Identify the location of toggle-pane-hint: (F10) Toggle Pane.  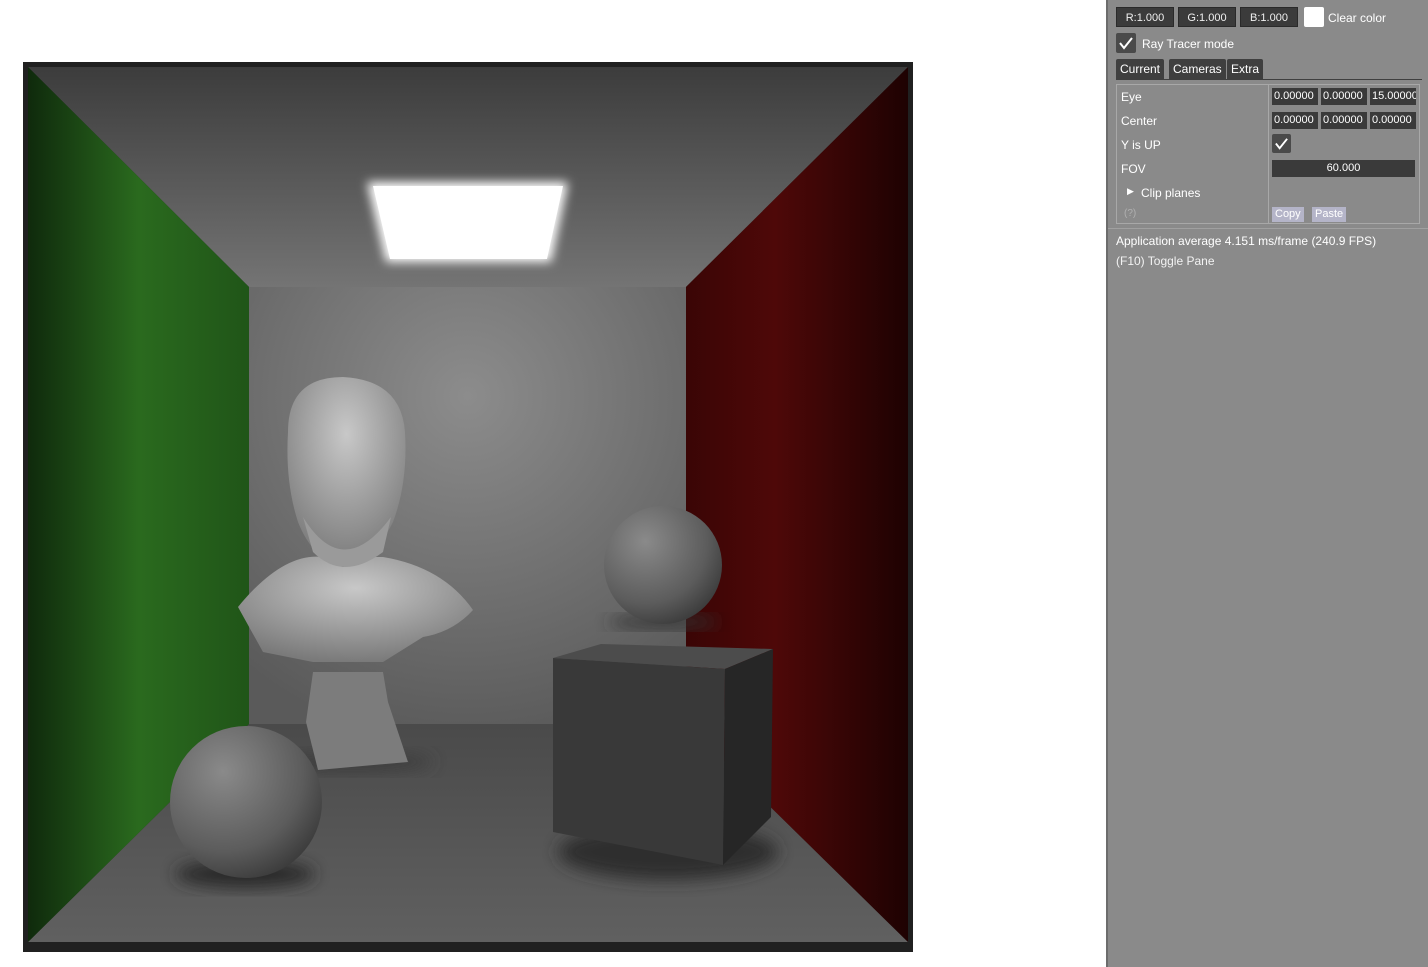
(1165, 261).